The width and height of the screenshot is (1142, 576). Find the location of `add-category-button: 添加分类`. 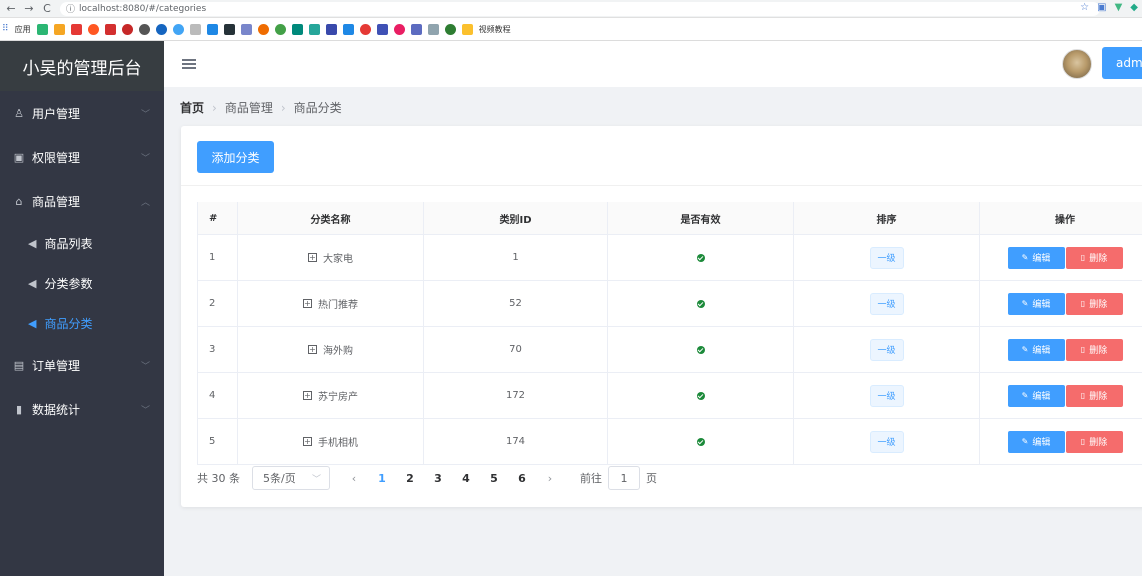

add-category-button: 添加分类 is located at coordinates (235, 157).